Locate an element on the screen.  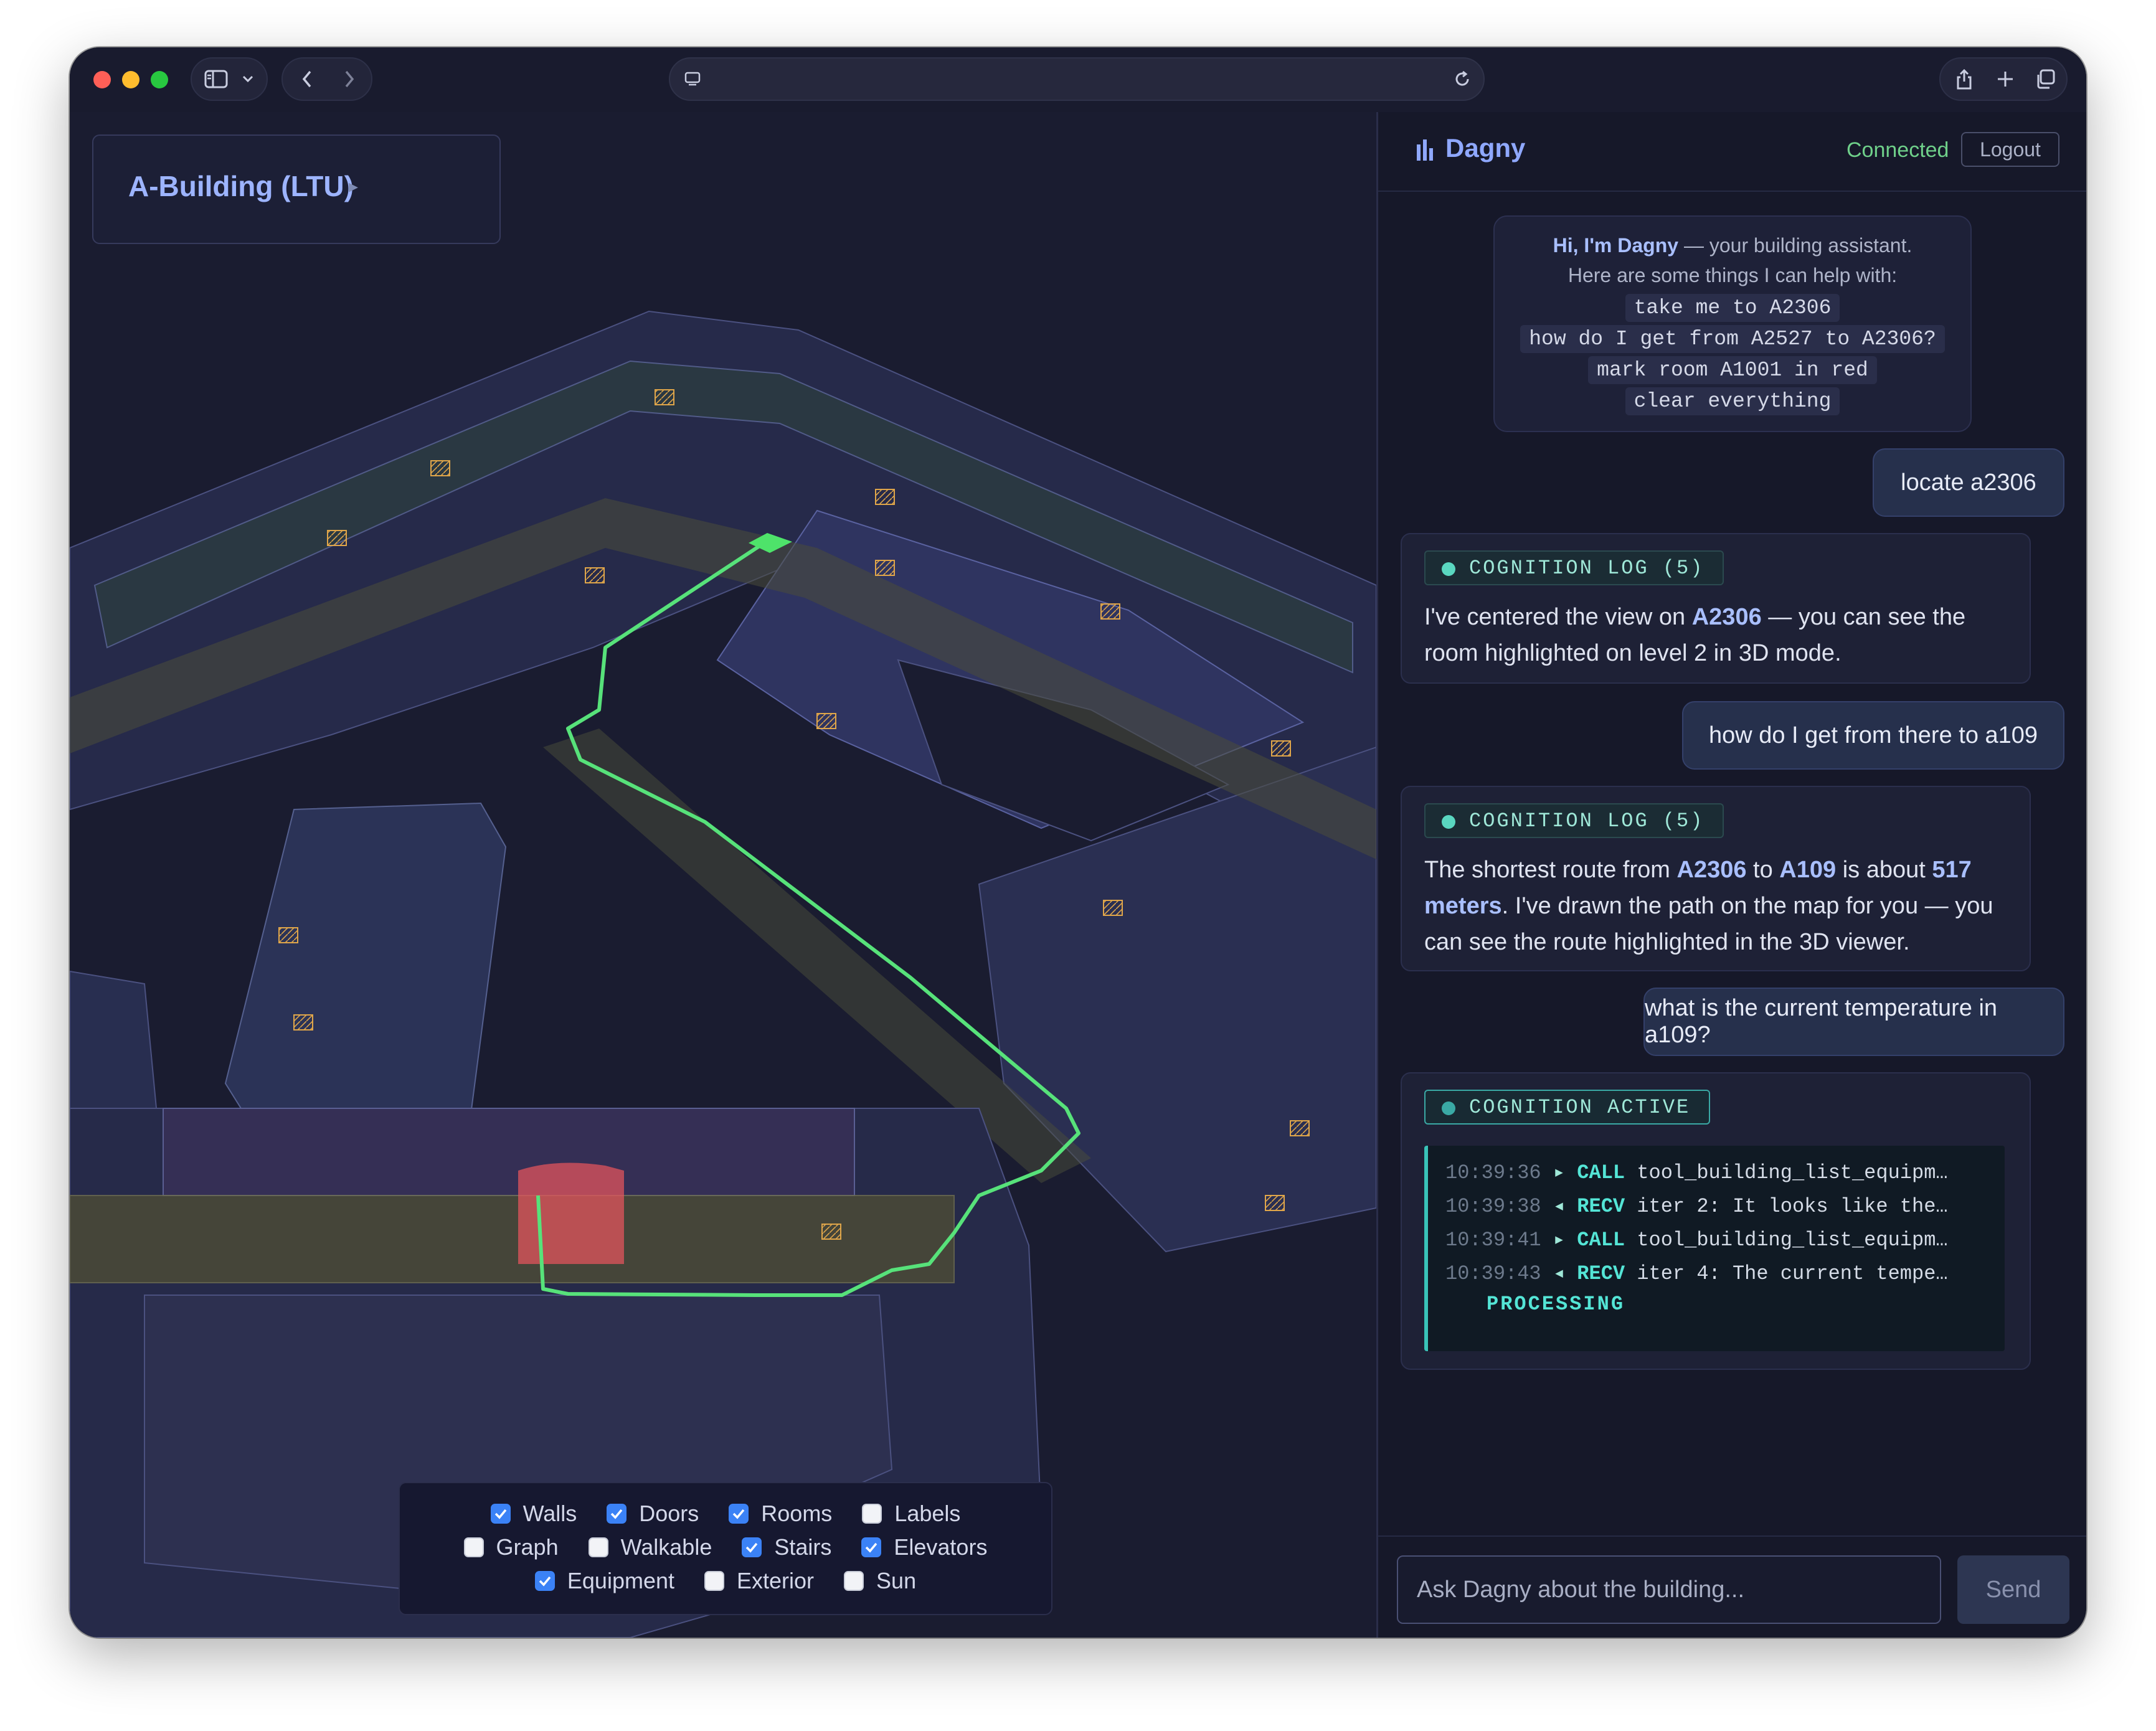
layer-toggle-stairs: Stairs is located at coordinates (787, 1547).